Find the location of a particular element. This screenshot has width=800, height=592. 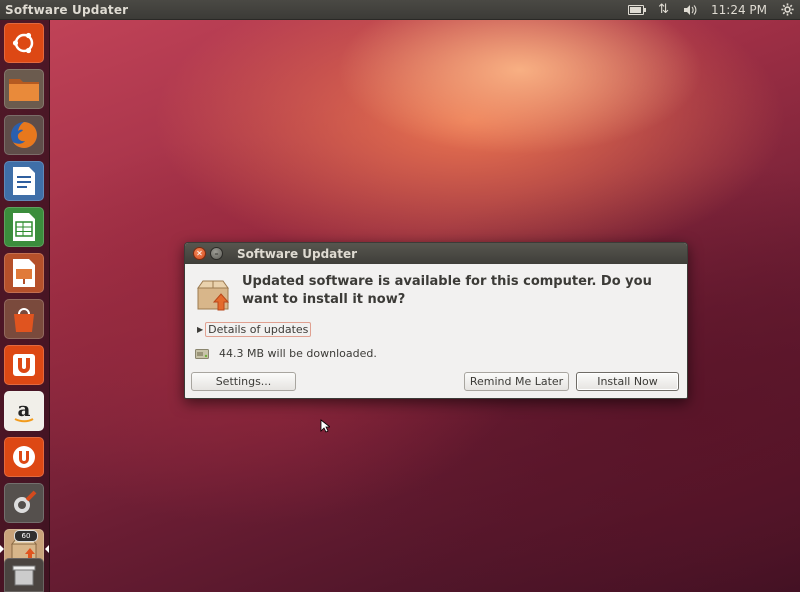

launcher-amazon: a is located at coordinates (24, 411).